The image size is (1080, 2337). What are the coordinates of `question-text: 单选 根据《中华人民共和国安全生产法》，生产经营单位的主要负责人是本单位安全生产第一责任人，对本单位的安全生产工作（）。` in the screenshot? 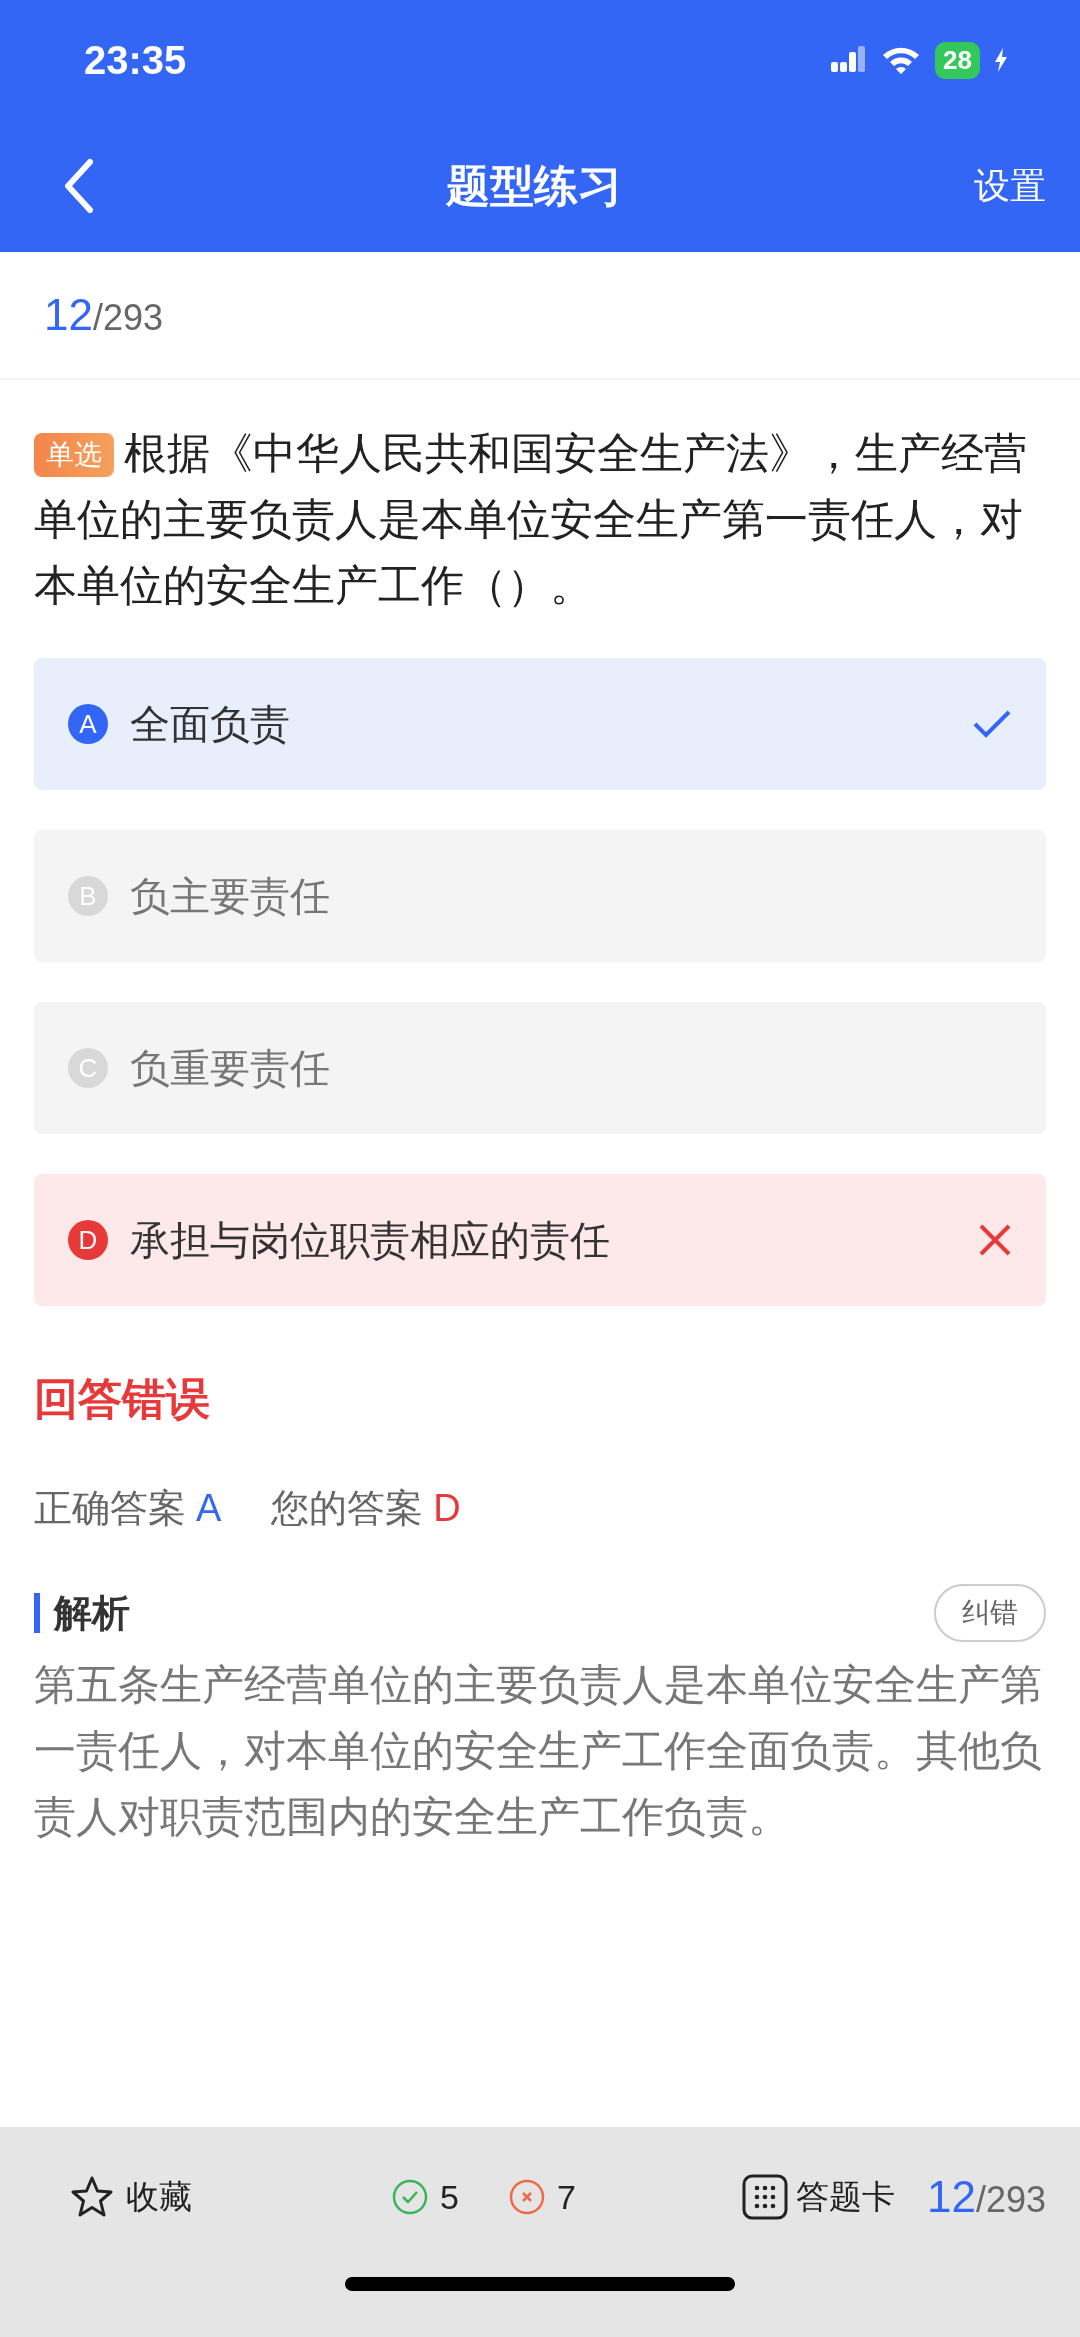 It's located at (530, 519).